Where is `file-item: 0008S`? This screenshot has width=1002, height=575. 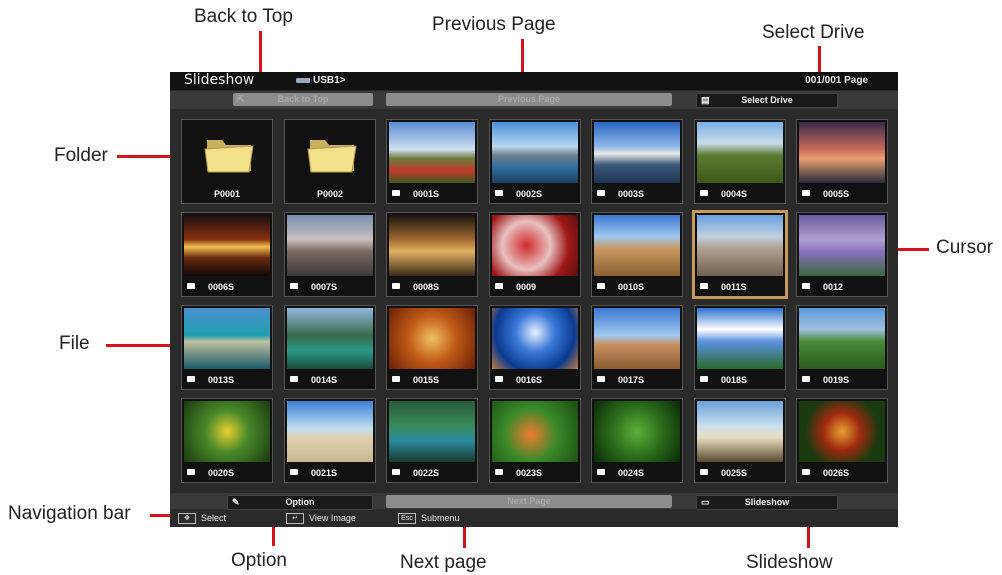
file-item: 0008S is located at coordinates (432, 254).